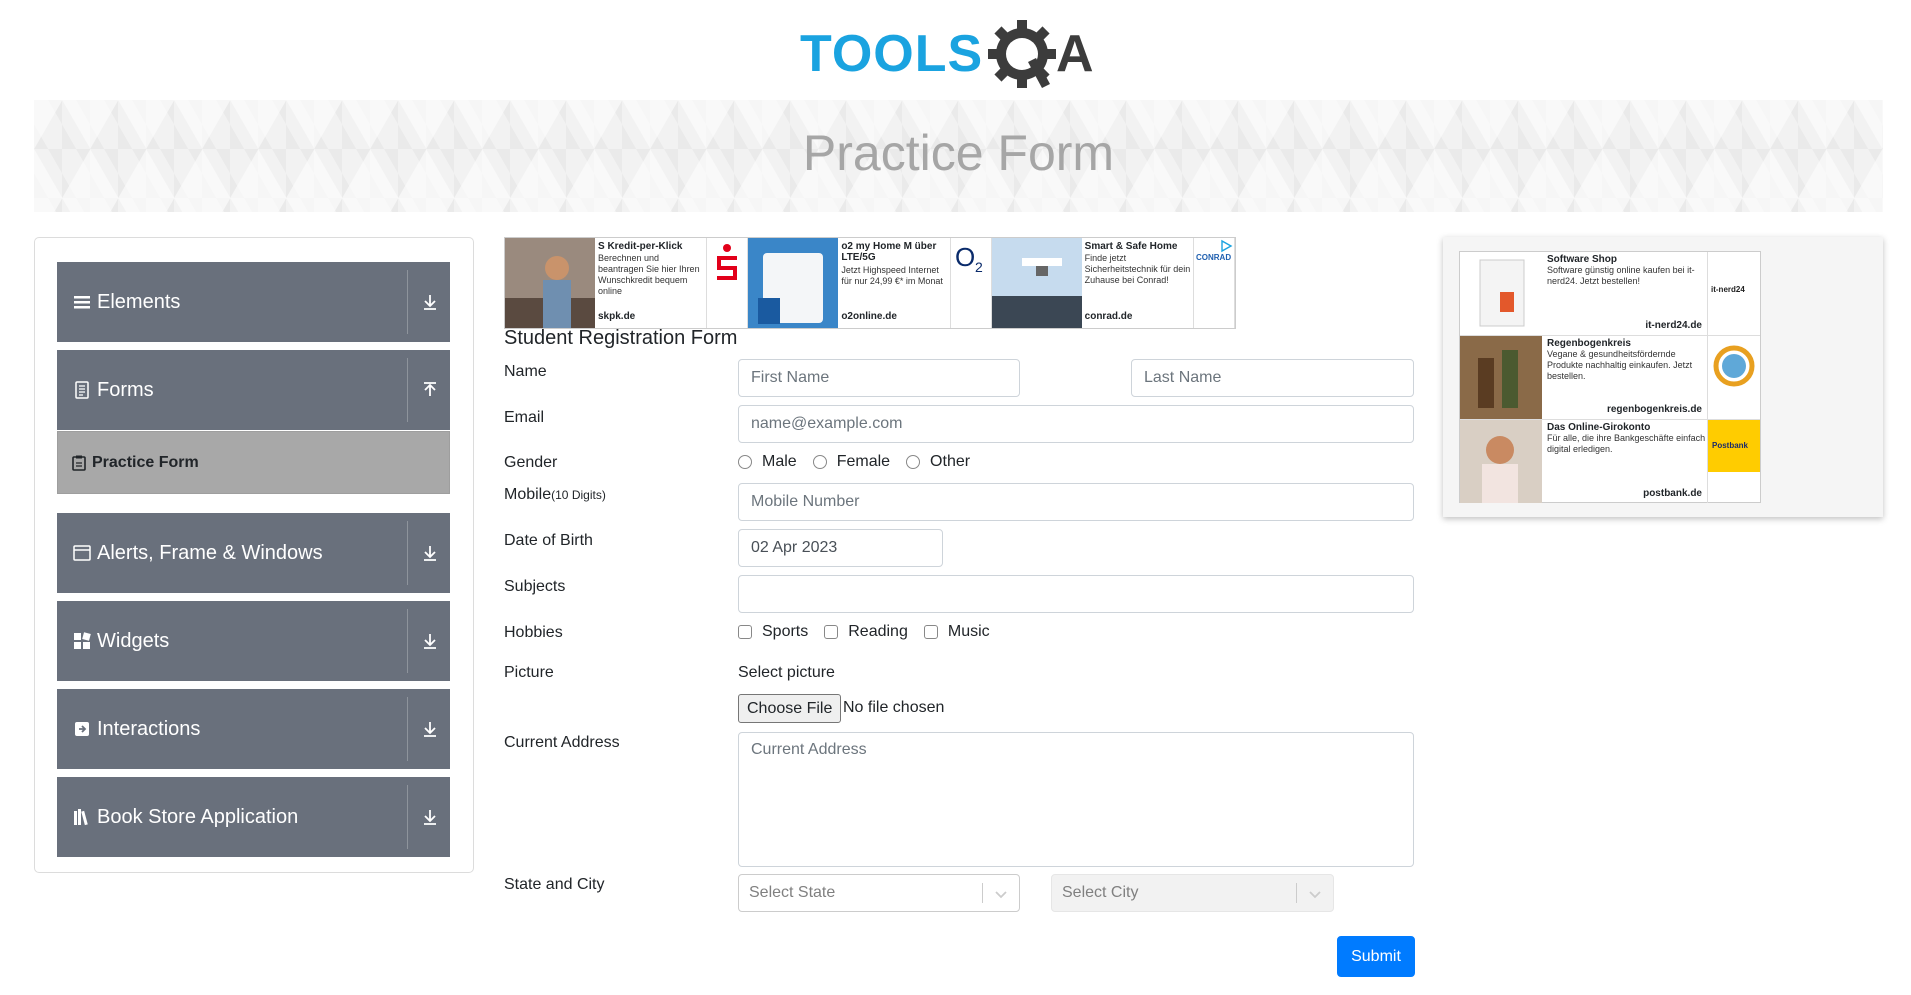  Describe the element at coordinates (956, 632) in the screenshot. I see `hobby-option-music: Music` at that location.